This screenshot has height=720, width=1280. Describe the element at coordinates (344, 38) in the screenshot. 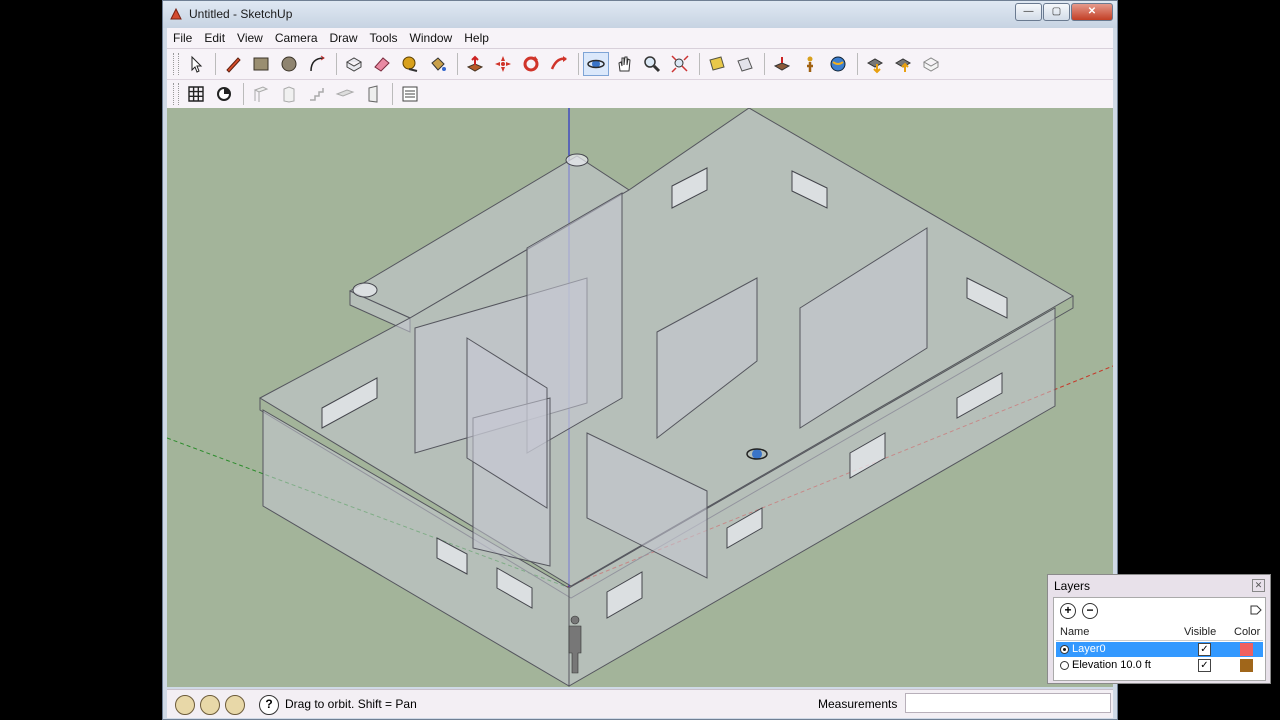

I see `menu-draw: Draw` at that location.